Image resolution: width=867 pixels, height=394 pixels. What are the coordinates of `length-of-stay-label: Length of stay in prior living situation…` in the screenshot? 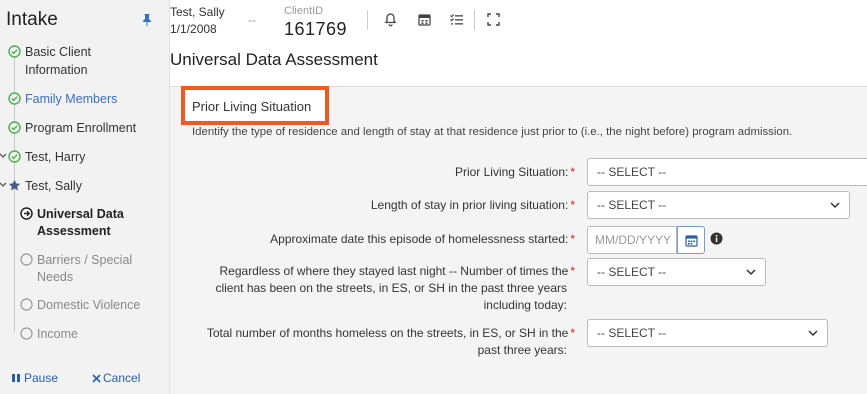 It's located at (472, 205).